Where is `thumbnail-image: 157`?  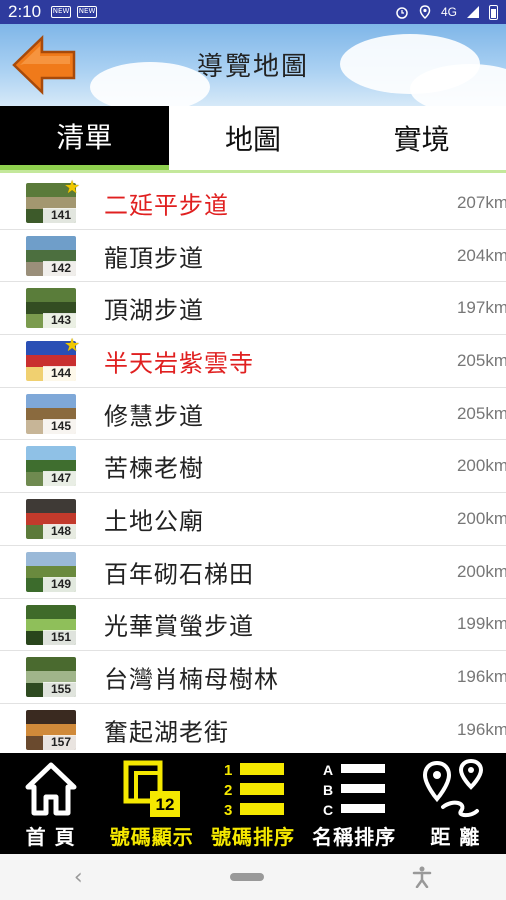
thumbnail-image: 157 is located at coordinates (51, 729).